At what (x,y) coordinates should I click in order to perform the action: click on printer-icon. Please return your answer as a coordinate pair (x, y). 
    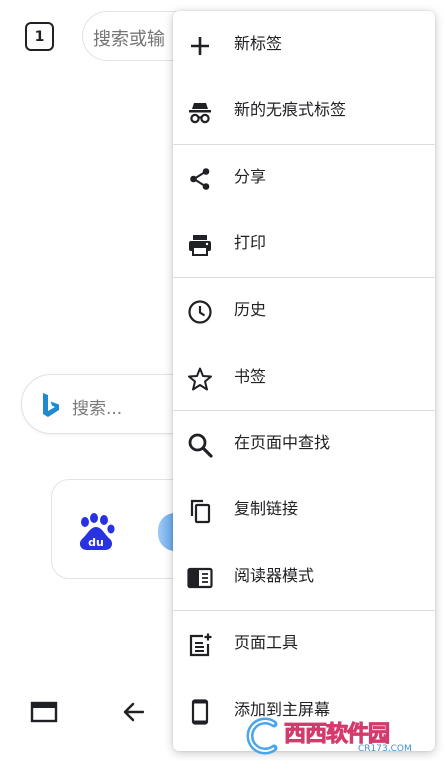
    Looking at the image, I should click on (200, 245).